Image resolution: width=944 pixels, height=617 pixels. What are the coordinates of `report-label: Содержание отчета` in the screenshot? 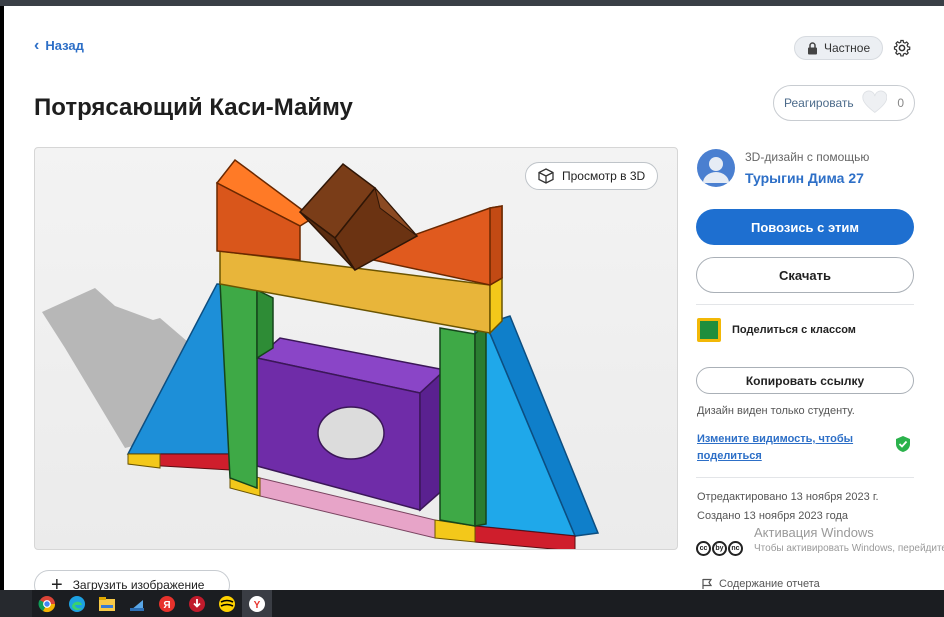 It's located at (769, 584).